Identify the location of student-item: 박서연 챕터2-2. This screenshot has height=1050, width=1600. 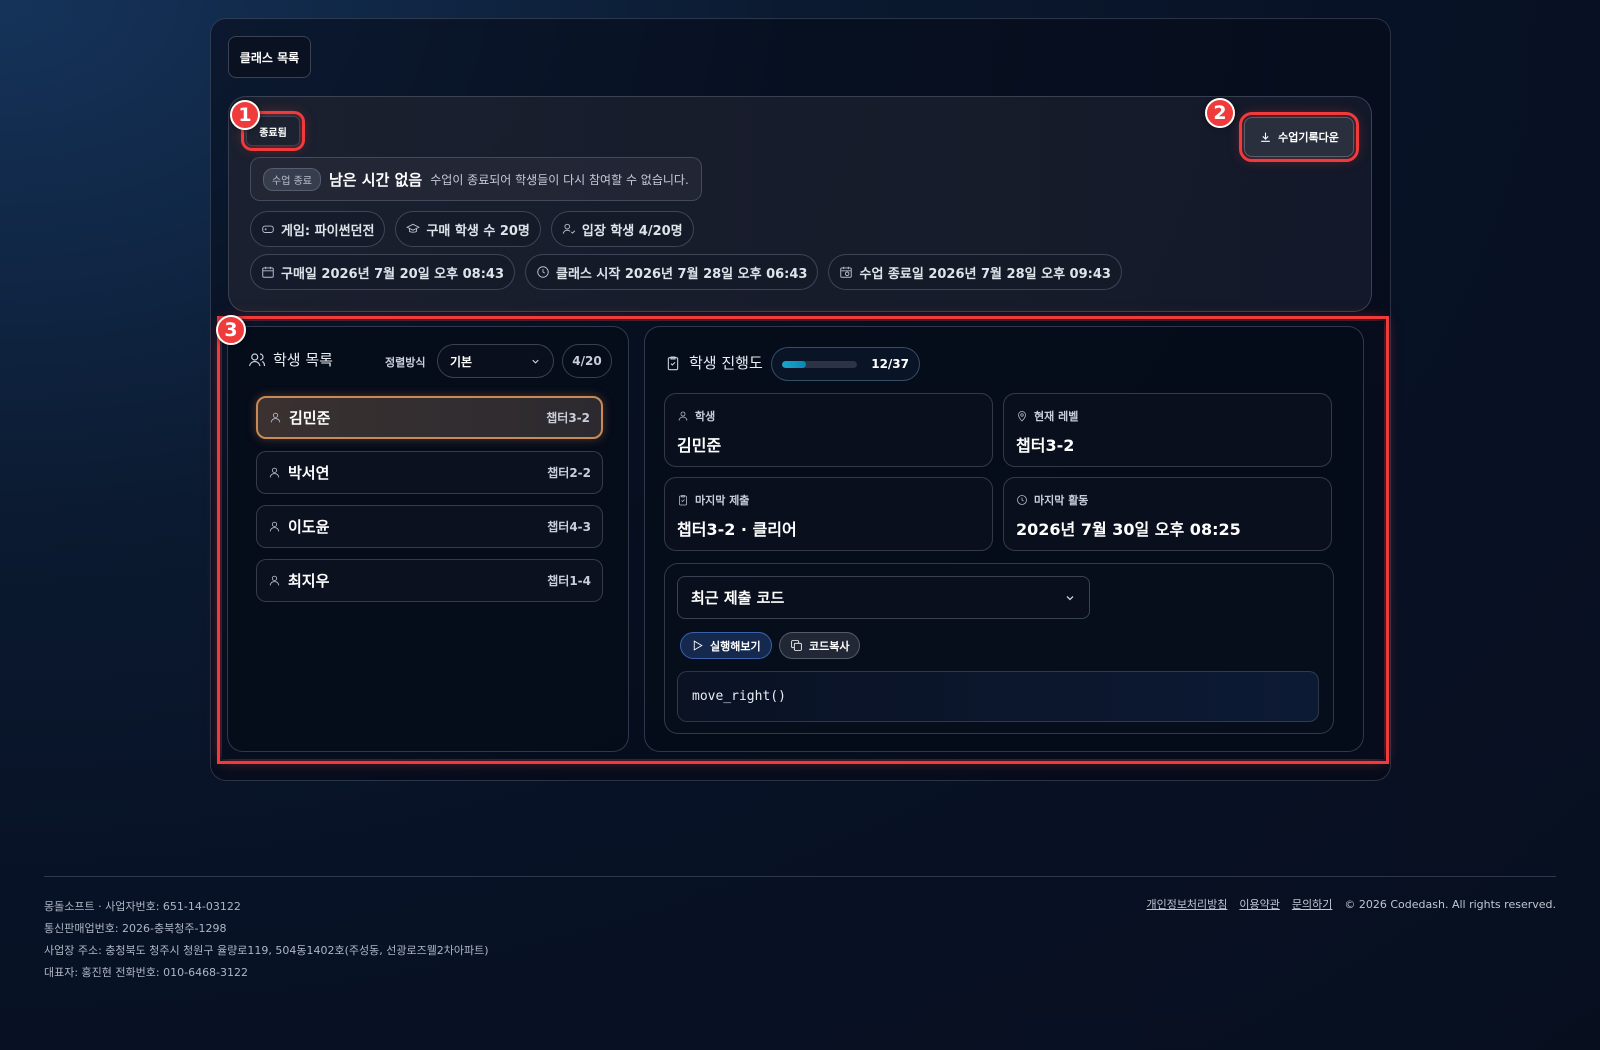
(429, 472).